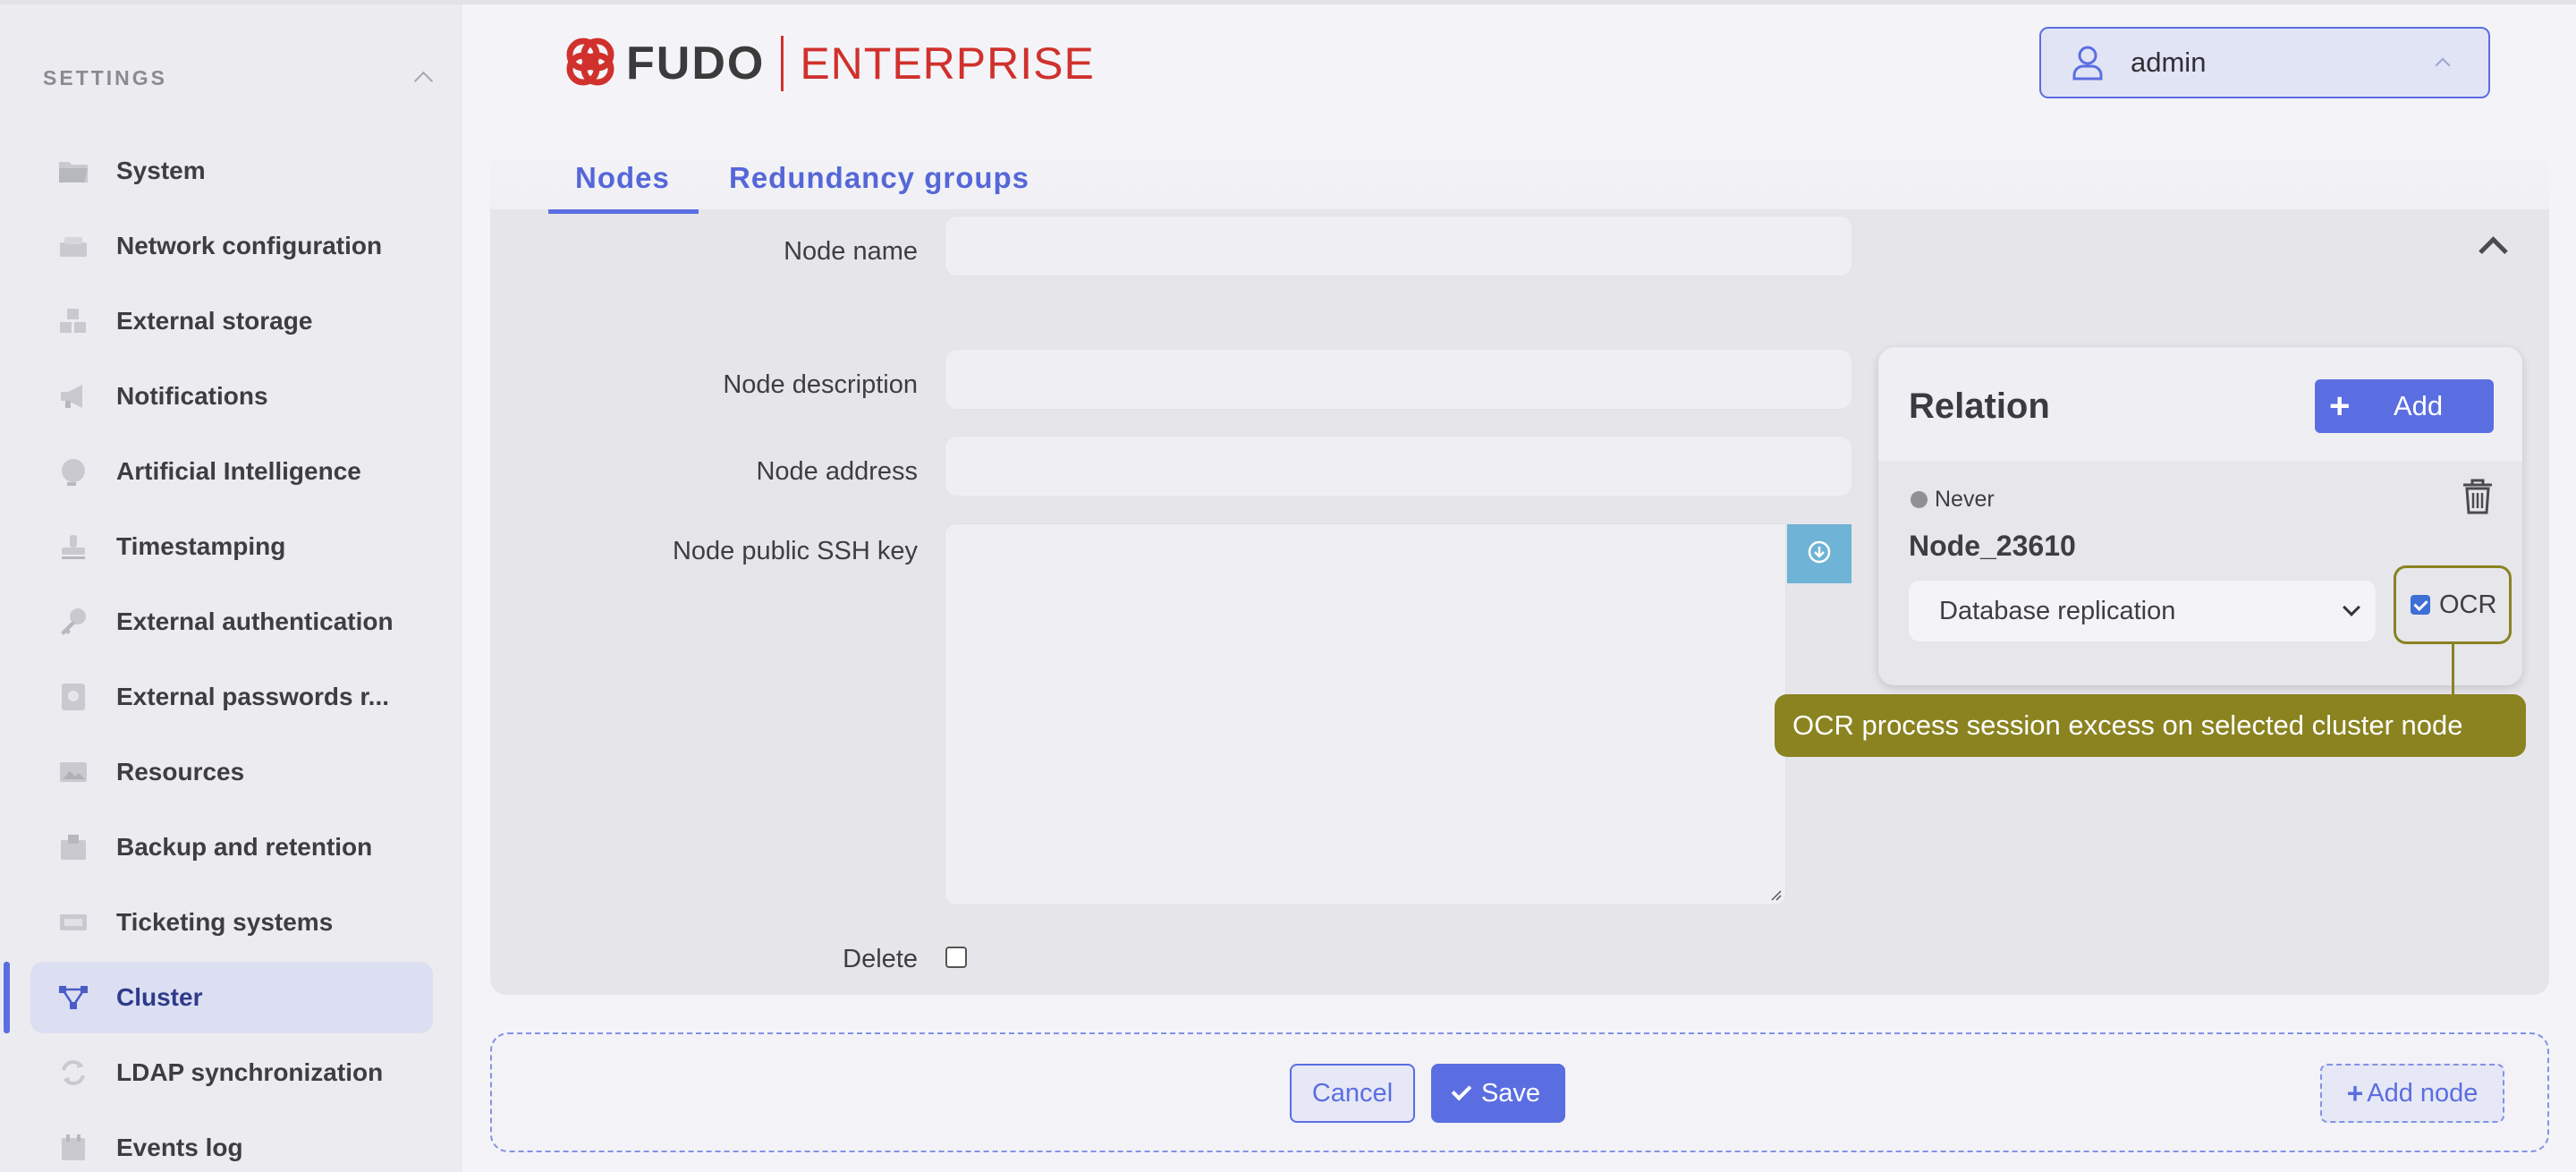  I want to click on user-menu: admin, so click(2264, 63).